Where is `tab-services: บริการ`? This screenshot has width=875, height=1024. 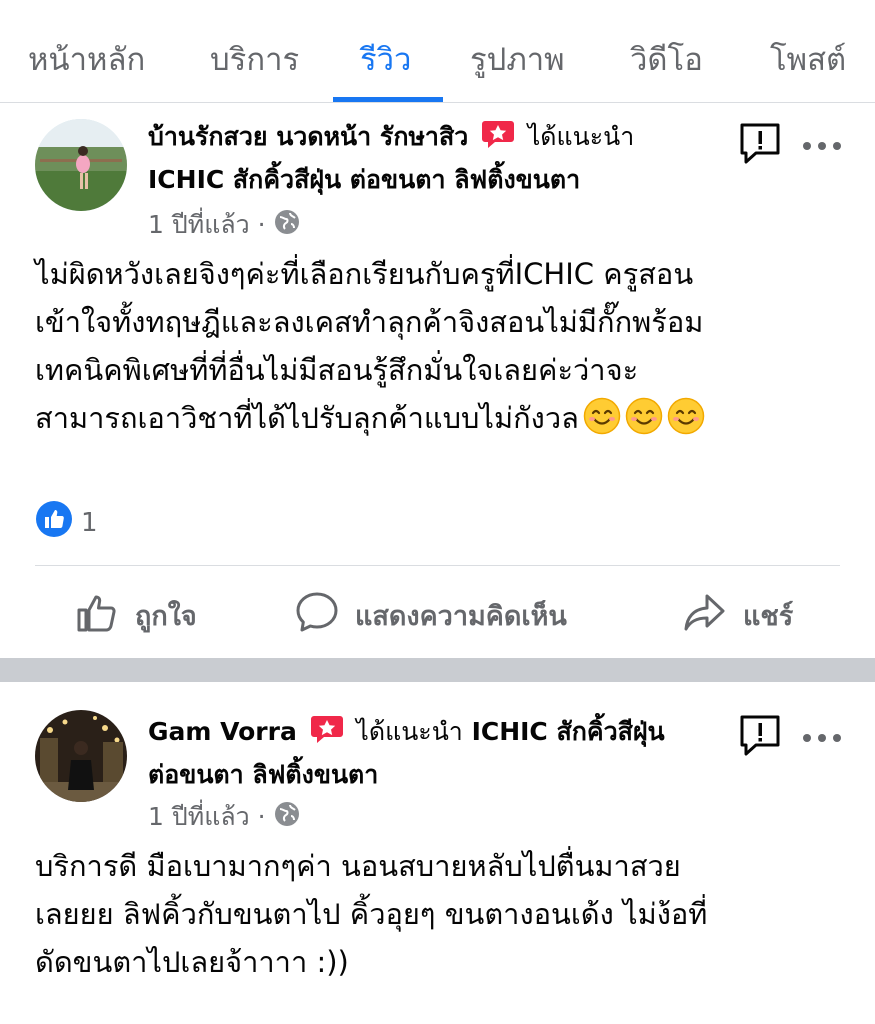
tab-services: บริการ is located at coordinates (254, 59).